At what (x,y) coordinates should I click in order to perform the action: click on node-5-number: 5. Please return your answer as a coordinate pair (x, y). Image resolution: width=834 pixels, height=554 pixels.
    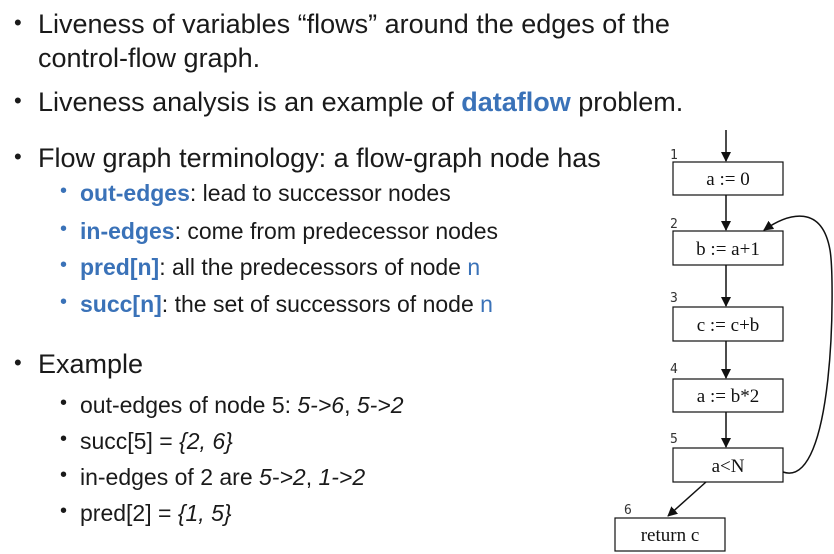
    Looking at the image, I should click on (674, 439).